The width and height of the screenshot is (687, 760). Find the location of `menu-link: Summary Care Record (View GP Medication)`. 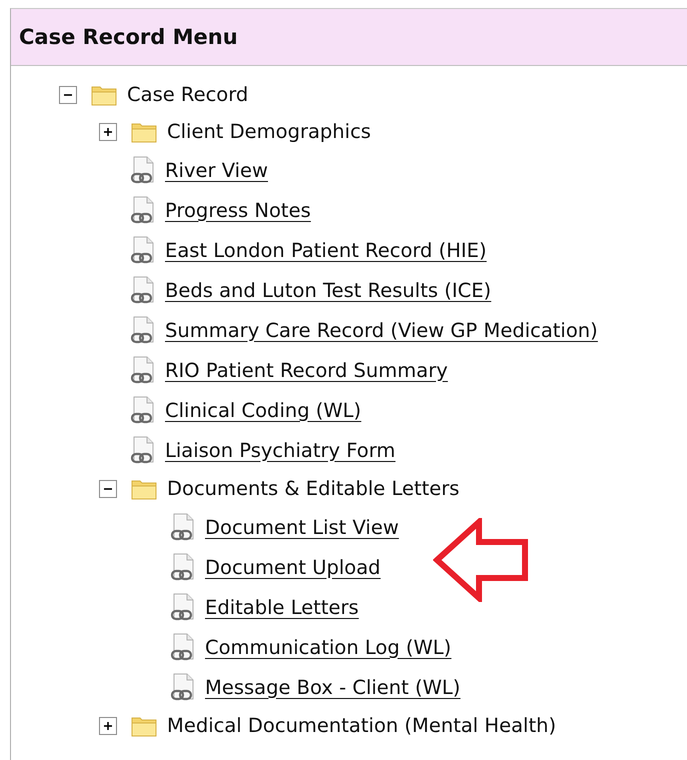

menu-link: Summary Care Record (View GP Medication) is located at coordinates (381, 330).